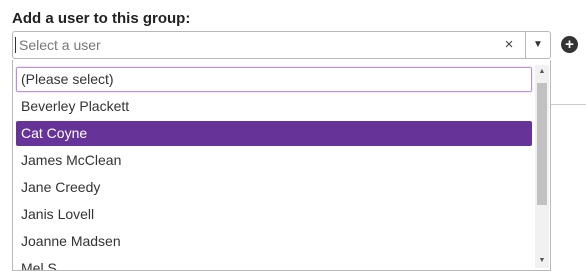  I want to click on user-select: × ▼, so click(281, 45).